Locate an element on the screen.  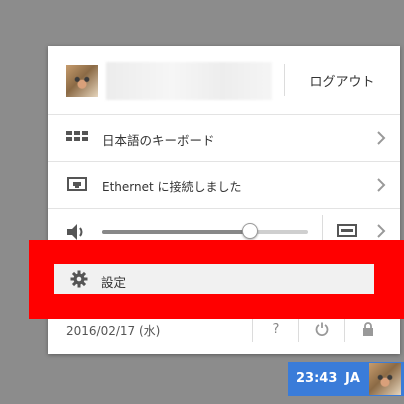
help-label: ? is located at coordinates (276, 329).